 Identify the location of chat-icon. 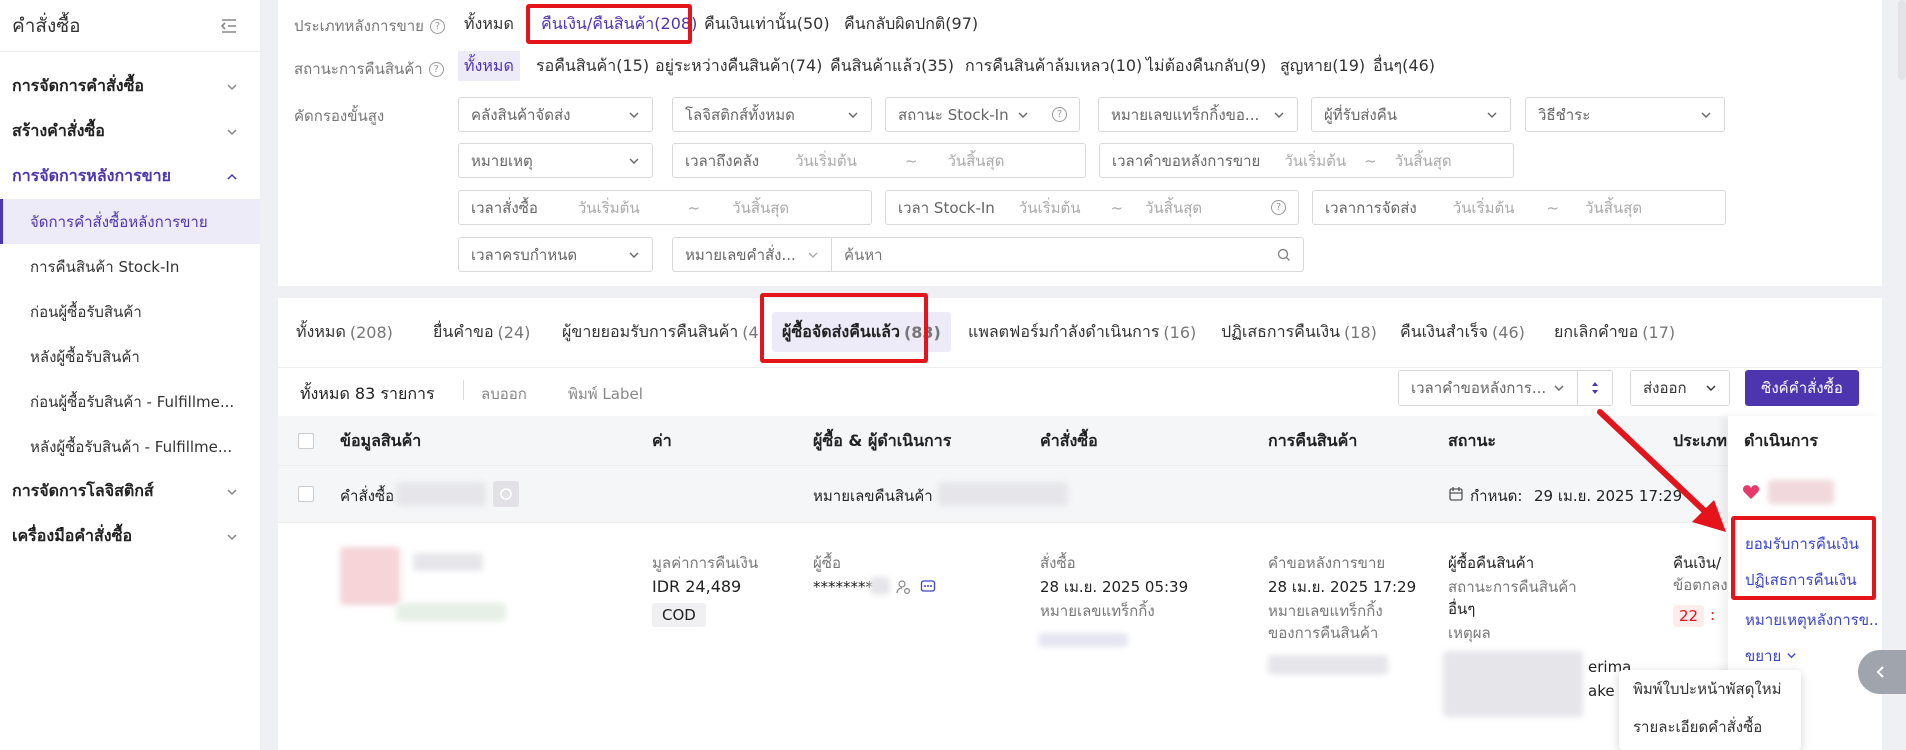
(928, 587).